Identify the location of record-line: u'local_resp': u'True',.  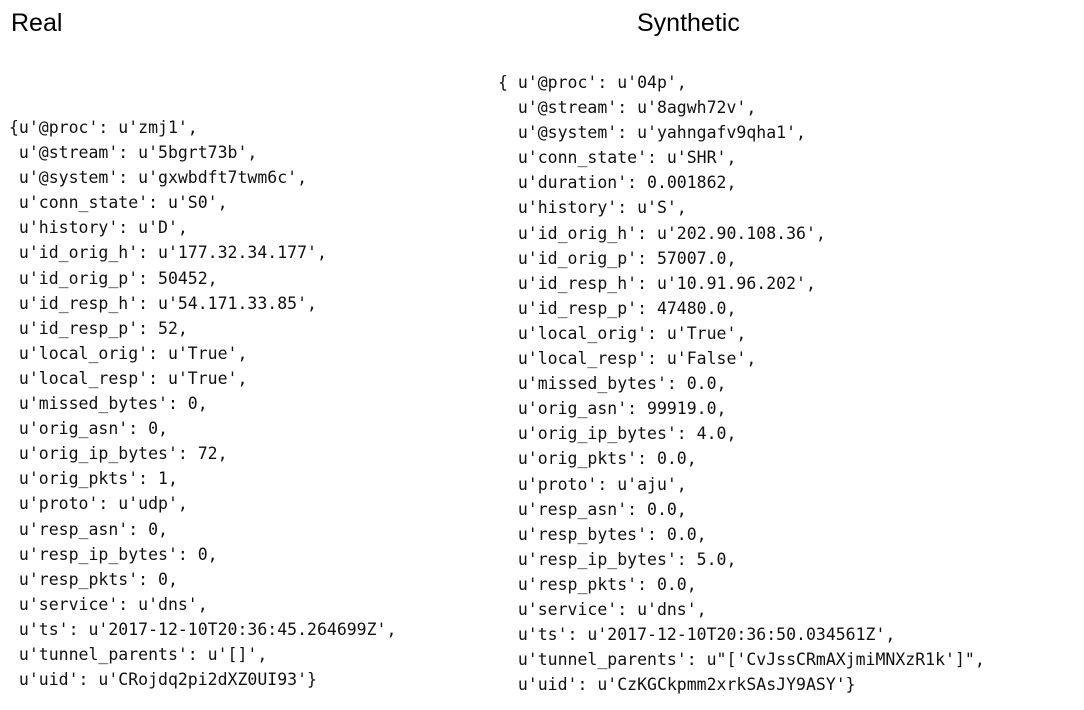
(128, 378).